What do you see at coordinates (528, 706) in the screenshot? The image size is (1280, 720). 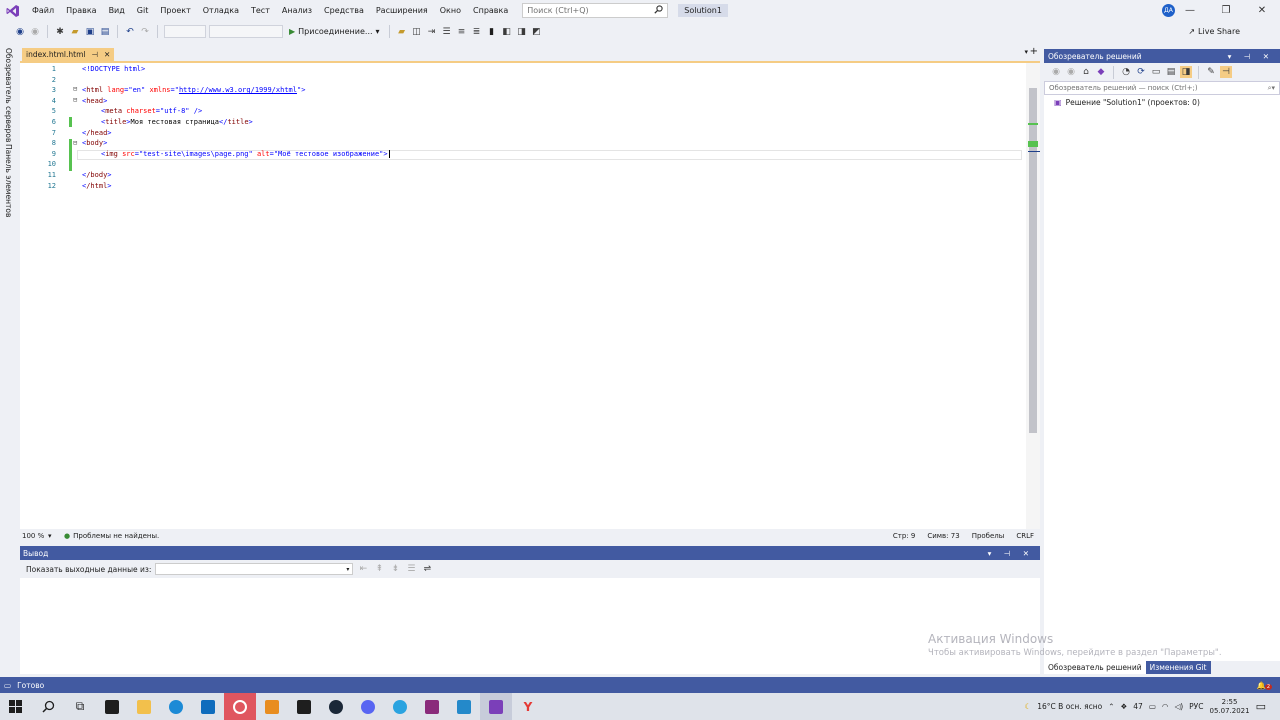 I see `yandex-browser-icon: Y` at bounding box center [528, 706].